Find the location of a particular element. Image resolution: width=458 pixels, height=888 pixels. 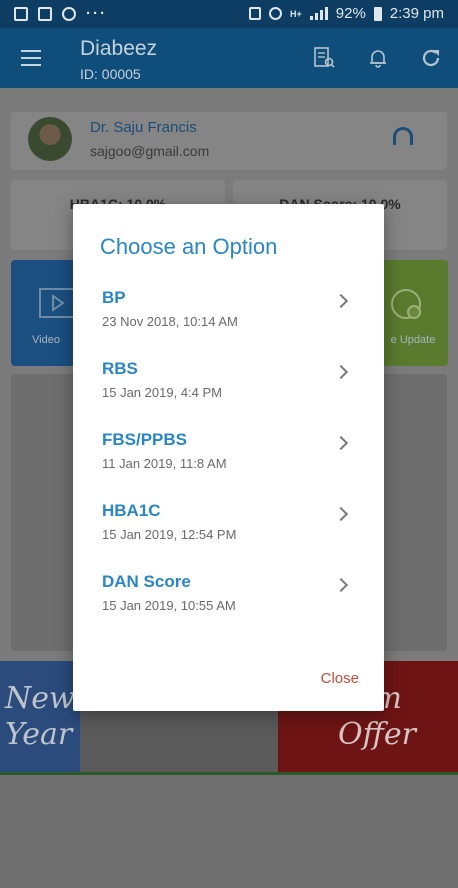

option-fbs-ppbs: FBS/PPBS 11 Jan 2019, 11:8 AM is located at coordinates (228, 461).